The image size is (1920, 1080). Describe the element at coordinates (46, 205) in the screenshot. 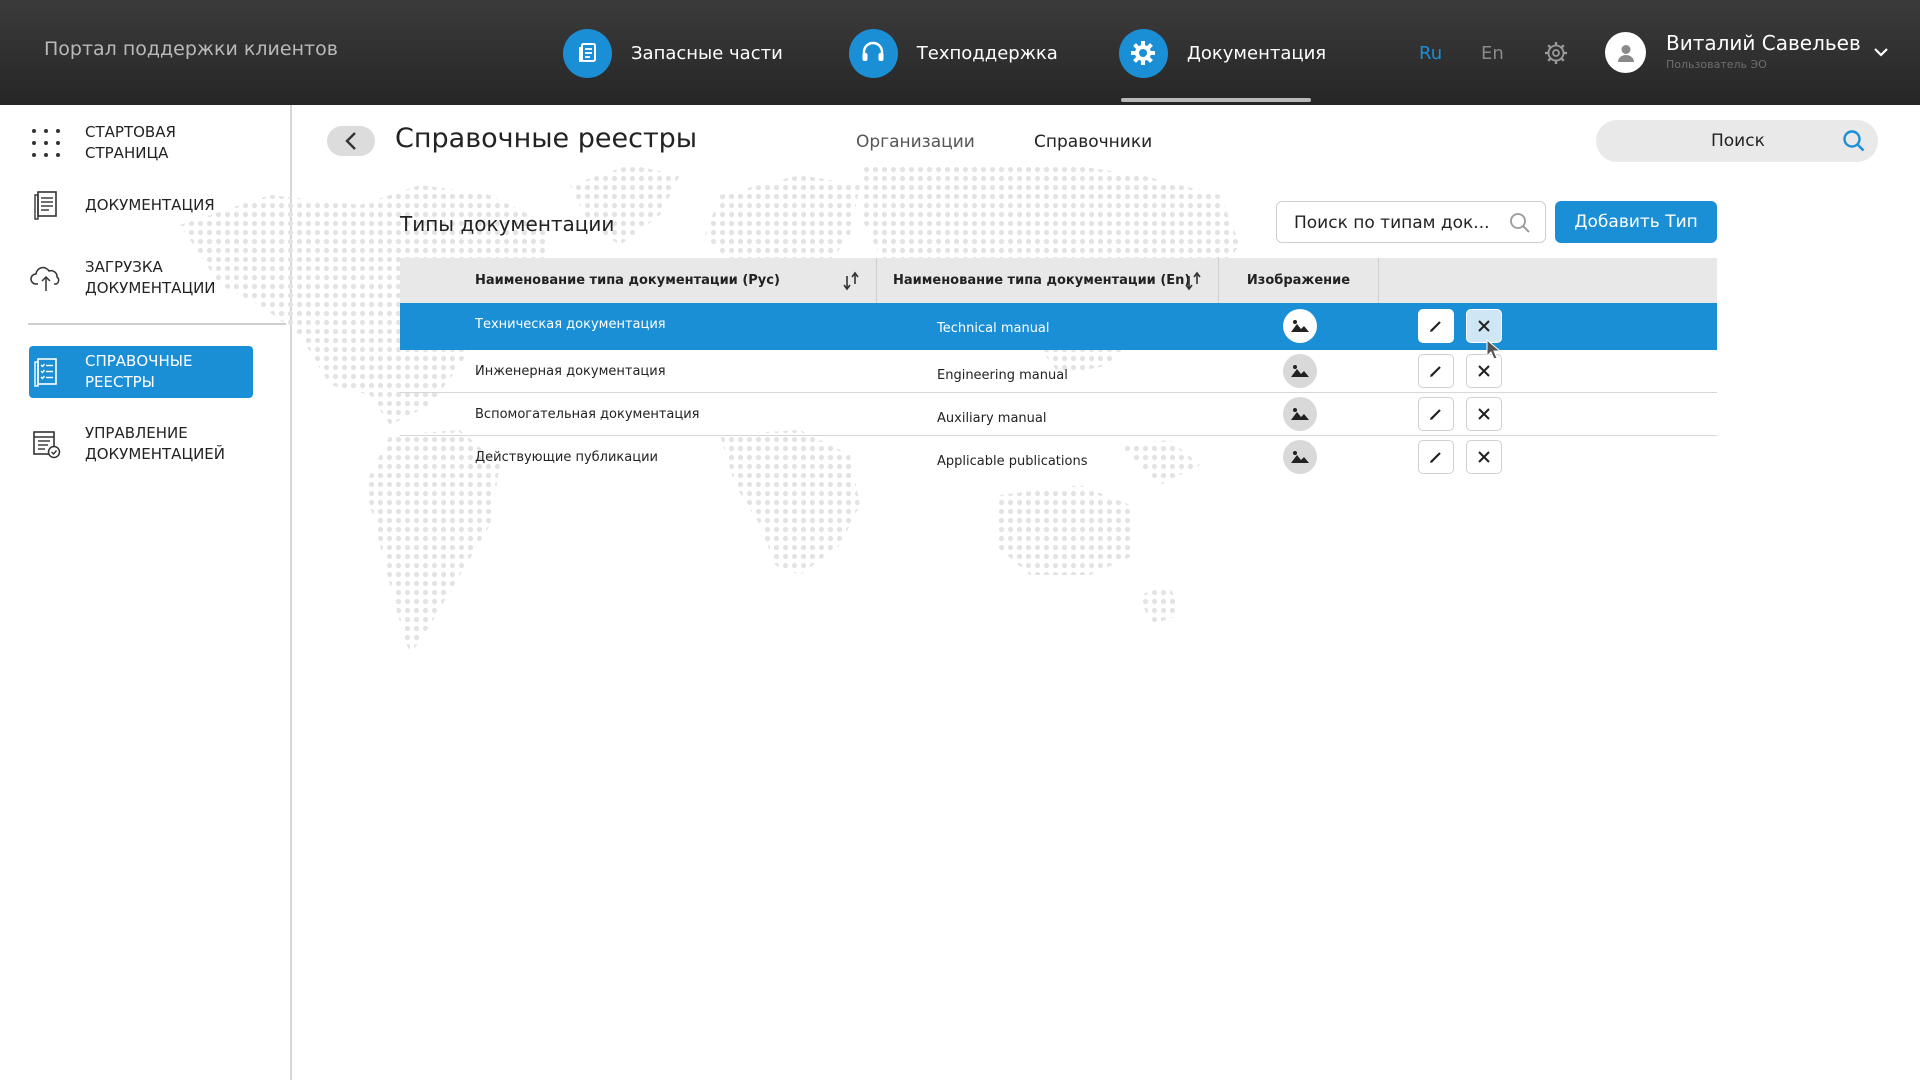

I see `document-icon` at that location.